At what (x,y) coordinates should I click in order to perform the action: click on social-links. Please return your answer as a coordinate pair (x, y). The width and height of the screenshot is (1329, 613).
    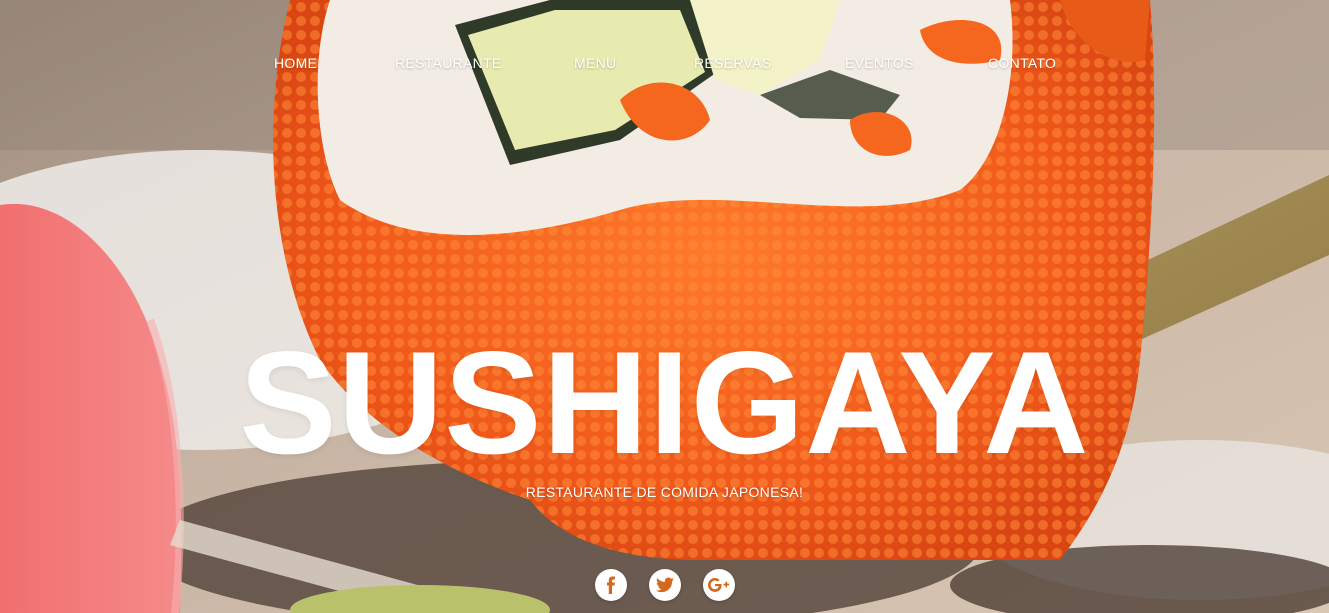
    Looking at the image, I should click on (665, 585).